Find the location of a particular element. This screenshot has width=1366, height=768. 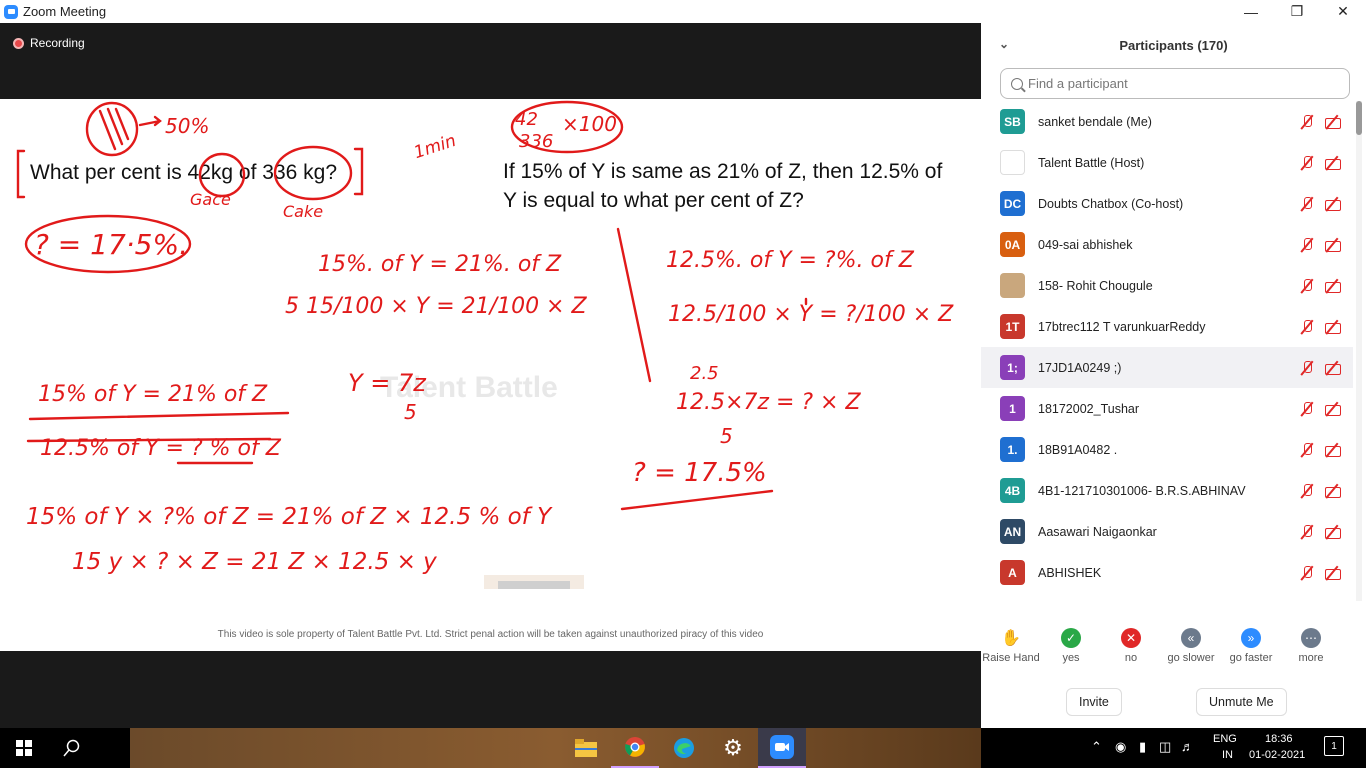

reaction-button: ⋯ more is located at coordinates (1311, 646).